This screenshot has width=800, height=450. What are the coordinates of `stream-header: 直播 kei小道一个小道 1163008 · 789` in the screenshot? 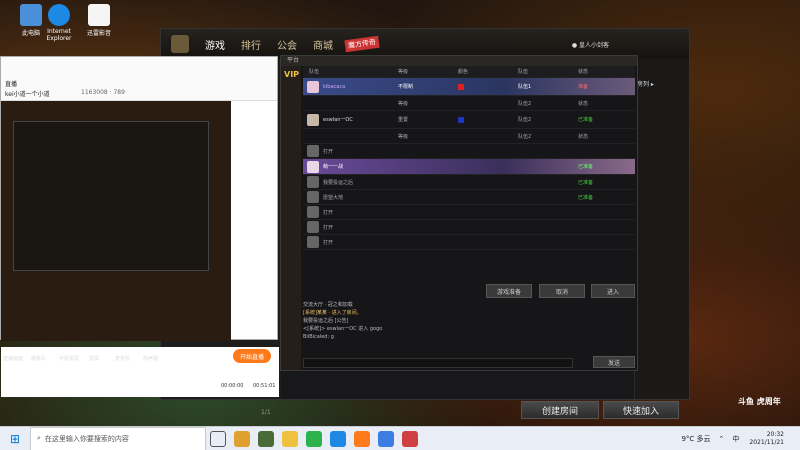 It's located at (139, 79).